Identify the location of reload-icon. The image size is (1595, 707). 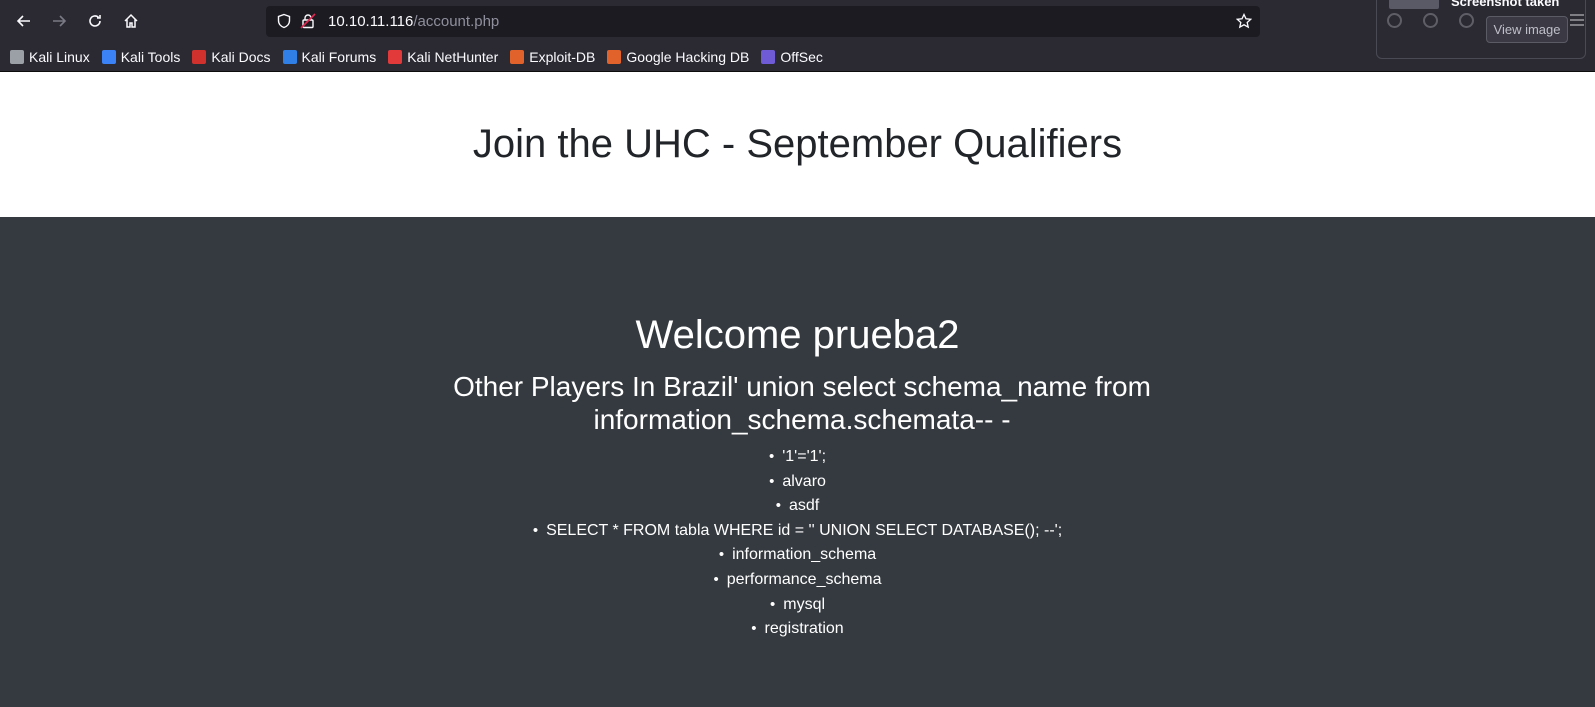
(95, 21).